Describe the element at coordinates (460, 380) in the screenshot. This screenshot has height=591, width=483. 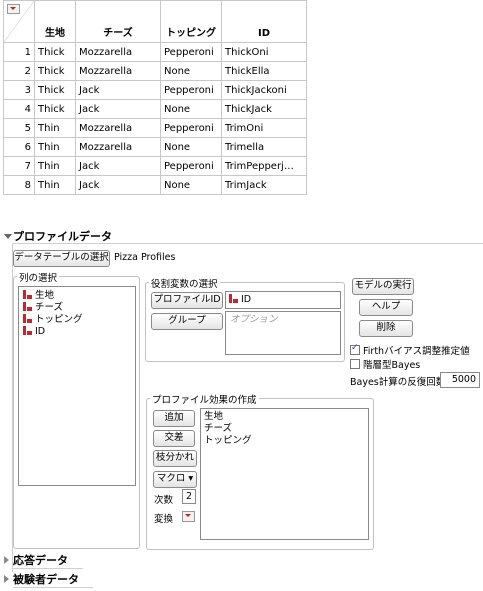
I see `iterations-input: 5000` at that location.